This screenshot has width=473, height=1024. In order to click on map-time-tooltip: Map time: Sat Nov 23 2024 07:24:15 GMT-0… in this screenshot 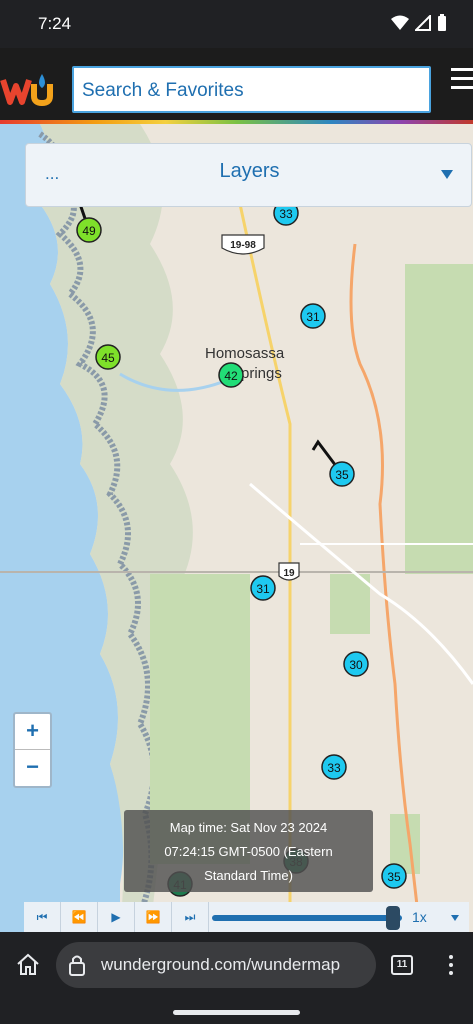, I will do `click(248, 851)`.